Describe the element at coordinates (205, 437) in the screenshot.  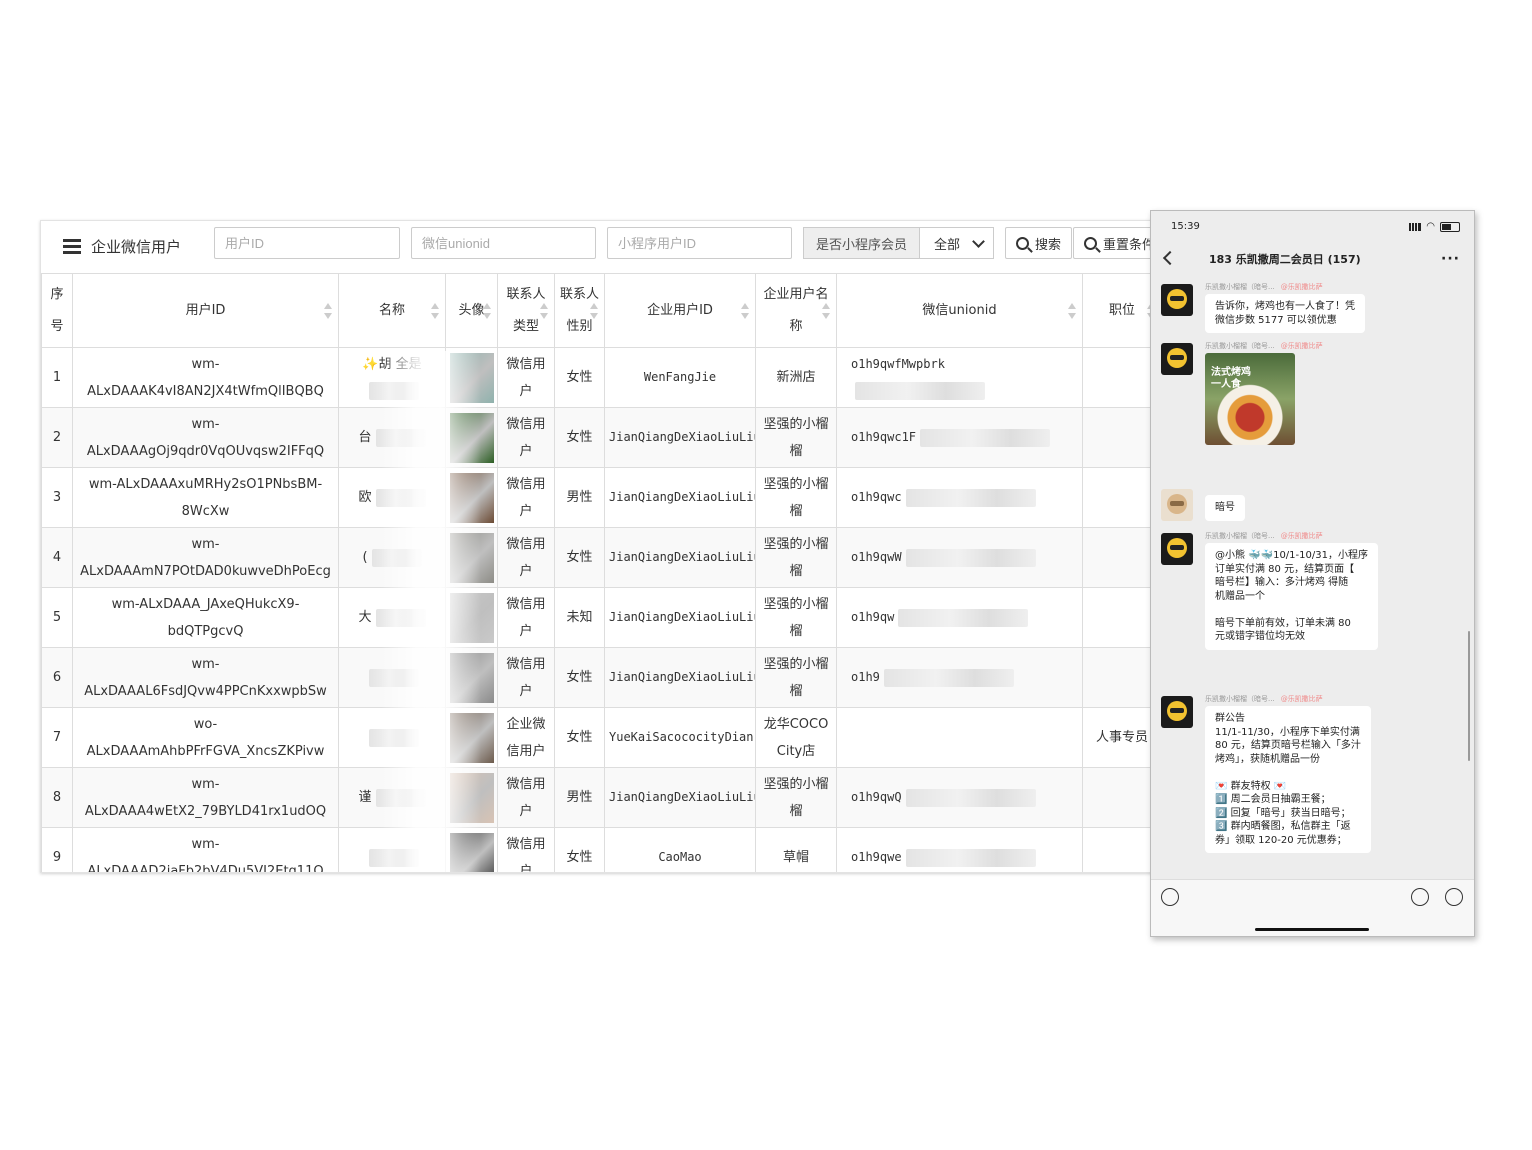
I see `user-id-cell: wm-ALxDAAAgOj9qdr0VqOUvqsw2IFFqQ` at that location.